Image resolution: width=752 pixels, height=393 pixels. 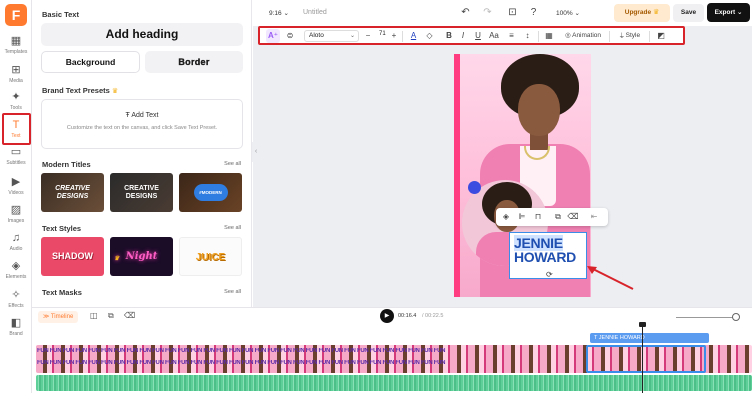 I want to click on rail-item-elements: ◈ Elements, so click(x=16, y=272).